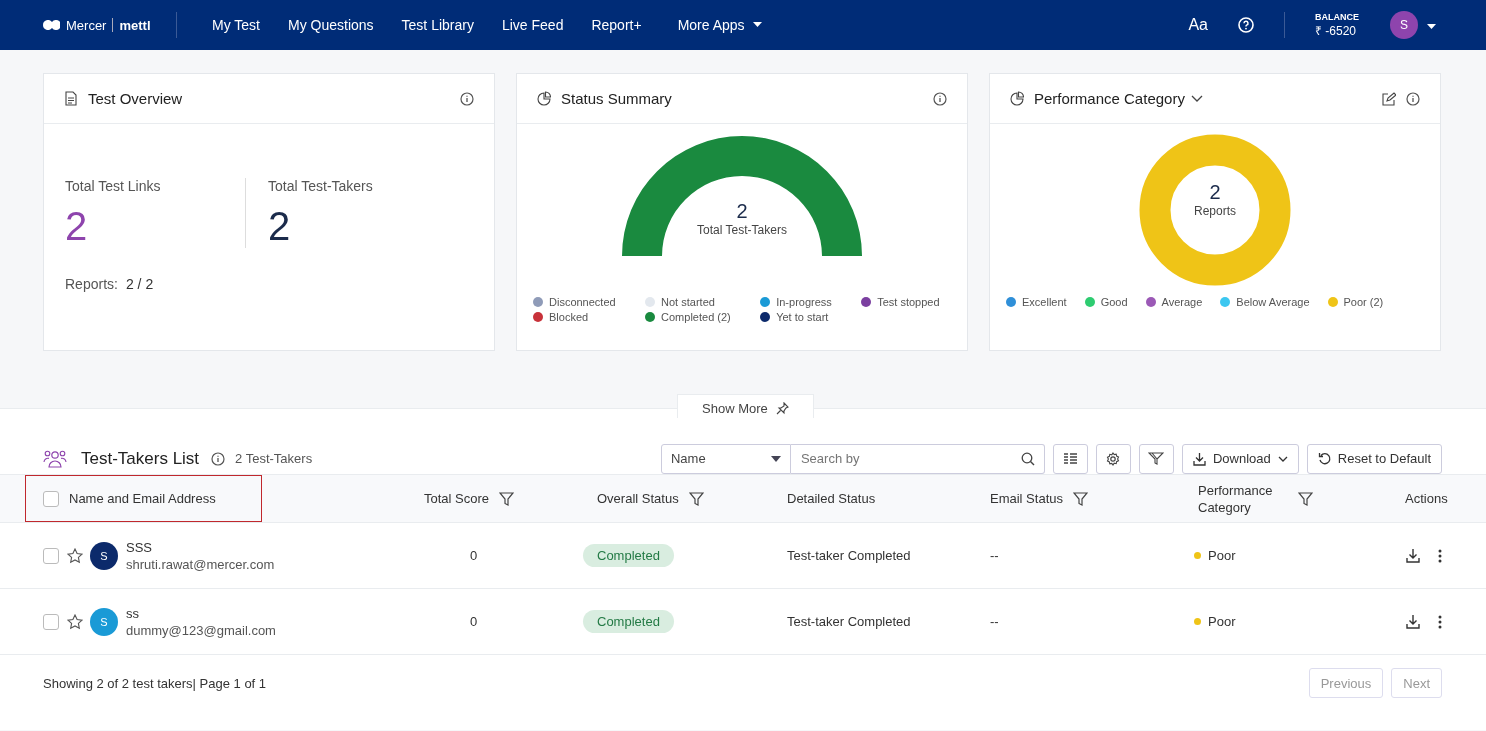 This screenshot has width=1486, height=731. I want to click on legend-item: Poor (2), so click(1355, 302).